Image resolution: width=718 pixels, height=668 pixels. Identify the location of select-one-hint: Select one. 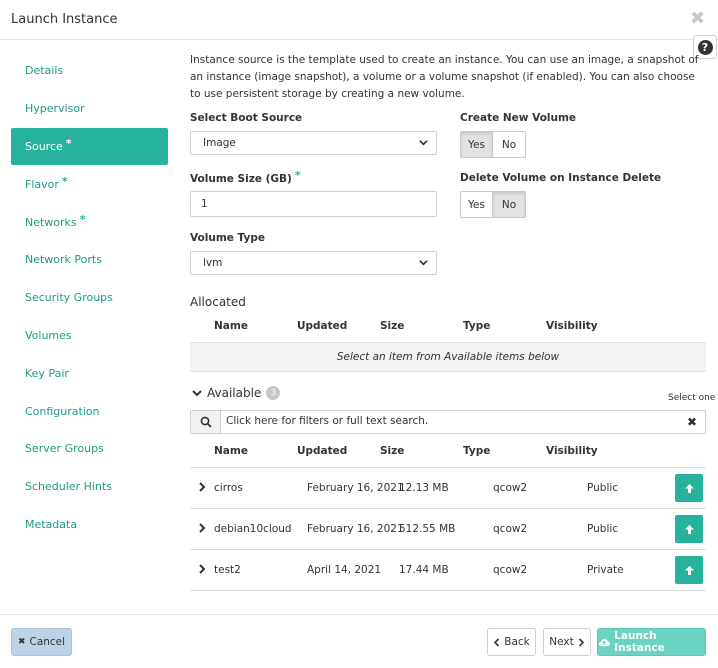
(692, 398).